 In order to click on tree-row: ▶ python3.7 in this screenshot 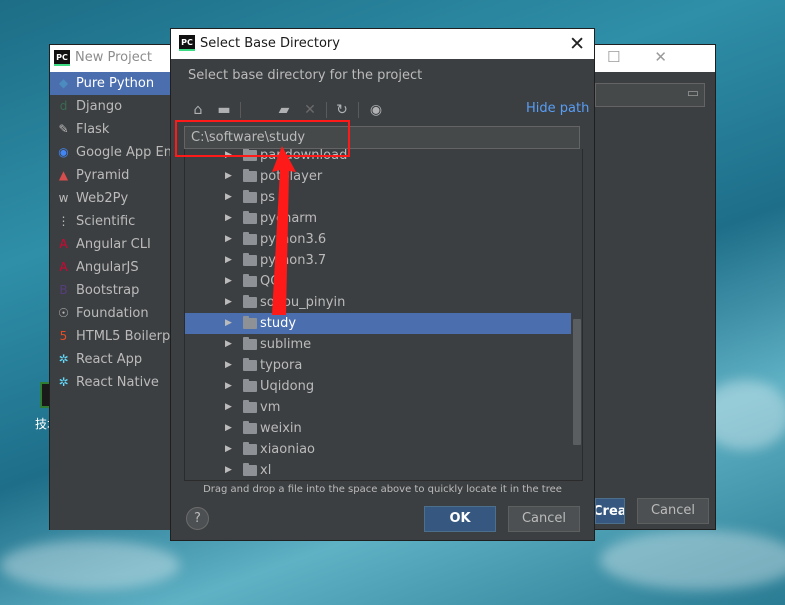, I will do `click(378, 260)`.